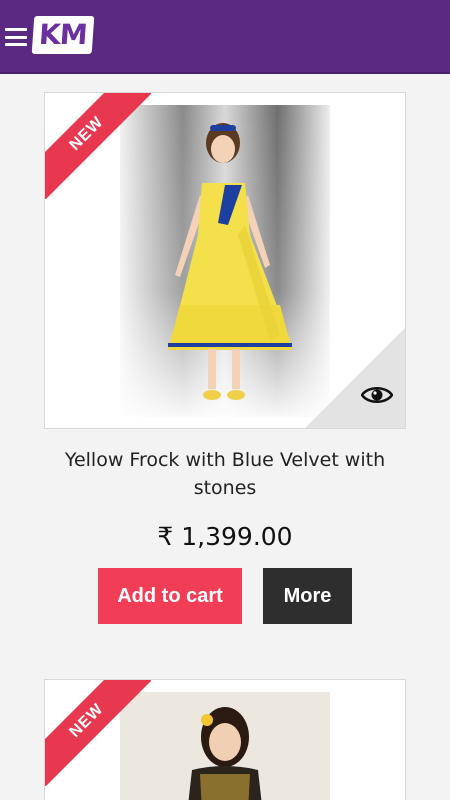 This screenshot has height=800, width=450. I want to click on eye-icon, so click(377, 395).